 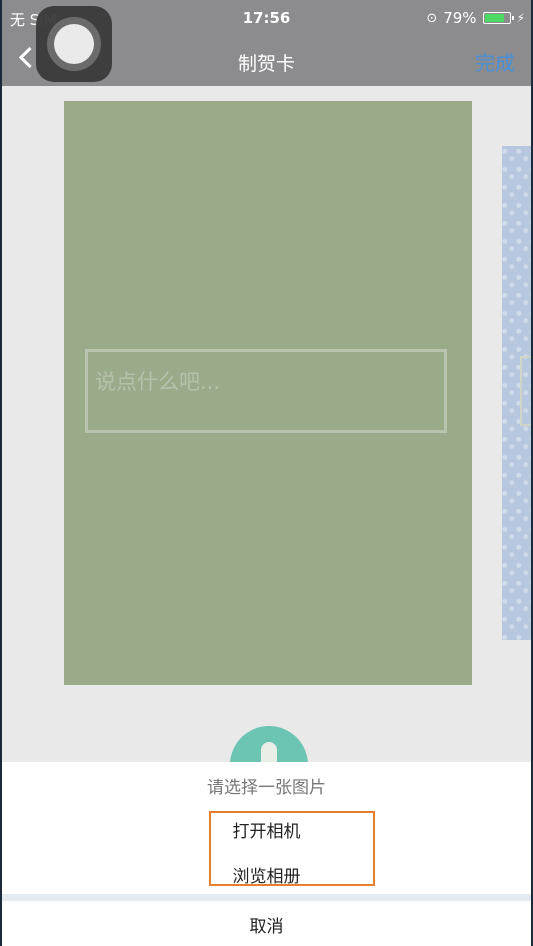 I want to click on next-card-message-box, so click(x=525, y=391).